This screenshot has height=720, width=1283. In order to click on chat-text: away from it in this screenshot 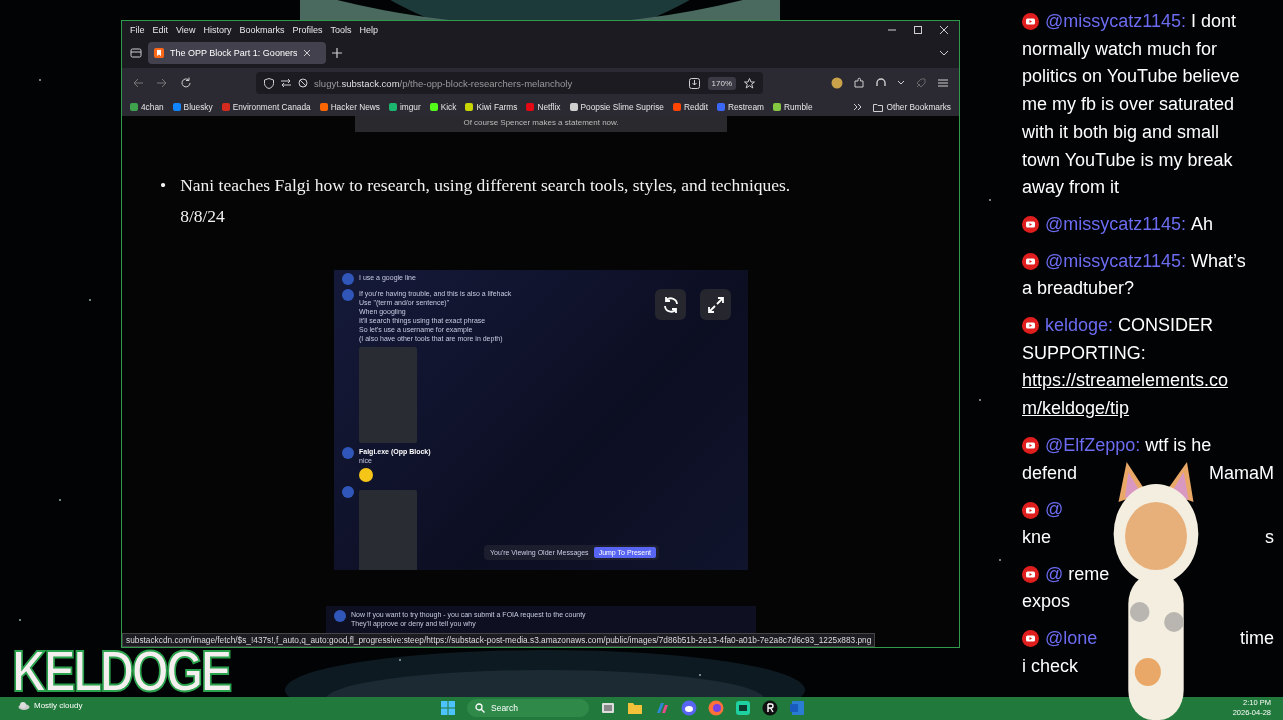, I will do `click(1071, 188)`.